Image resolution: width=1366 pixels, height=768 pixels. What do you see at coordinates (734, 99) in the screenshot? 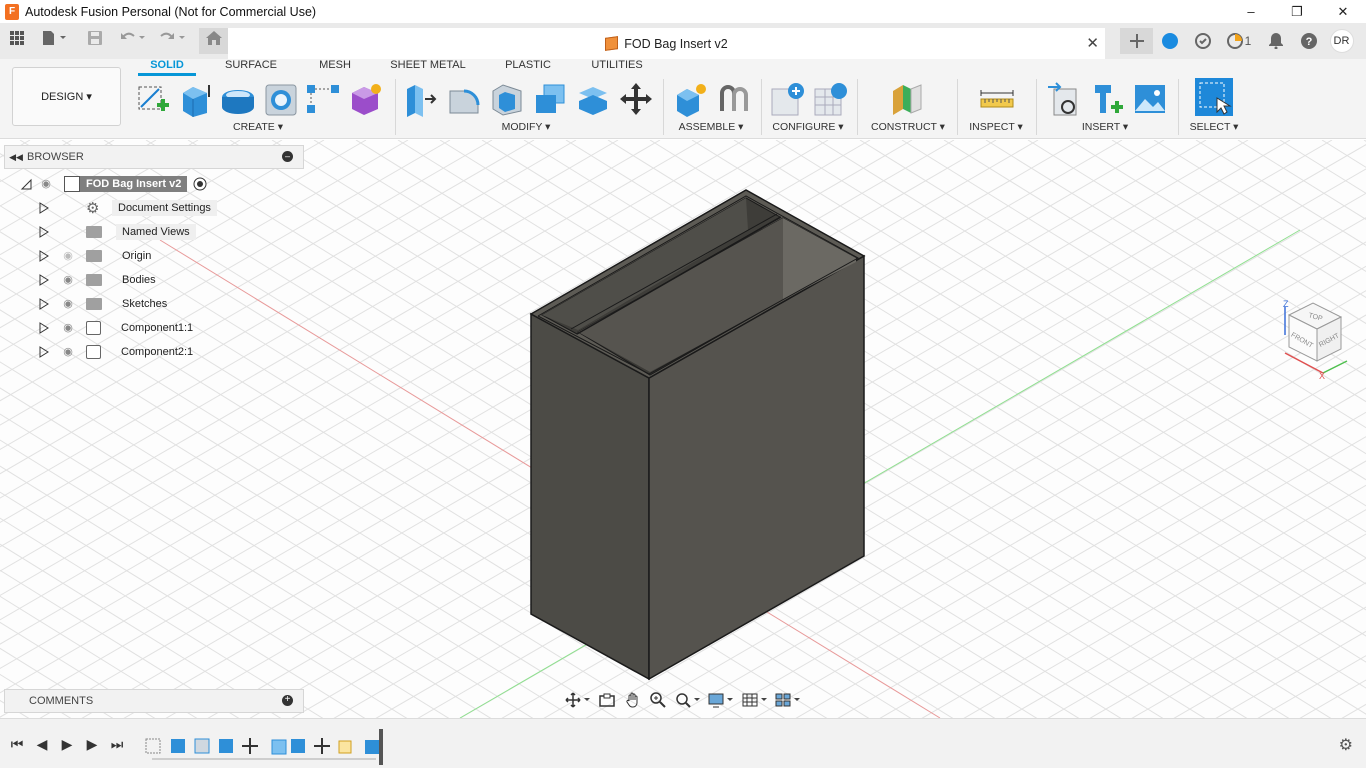
I see `joint-icon` at bounding box center [734, 99].